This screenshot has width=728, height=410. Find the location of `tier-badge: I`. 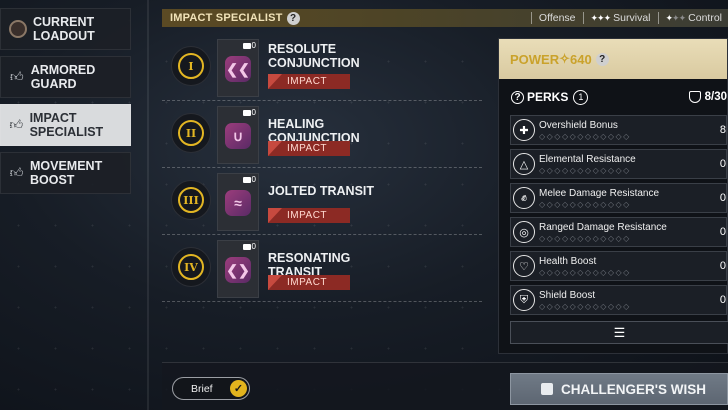

tier-badge: I is located at coordinates (191, 66).